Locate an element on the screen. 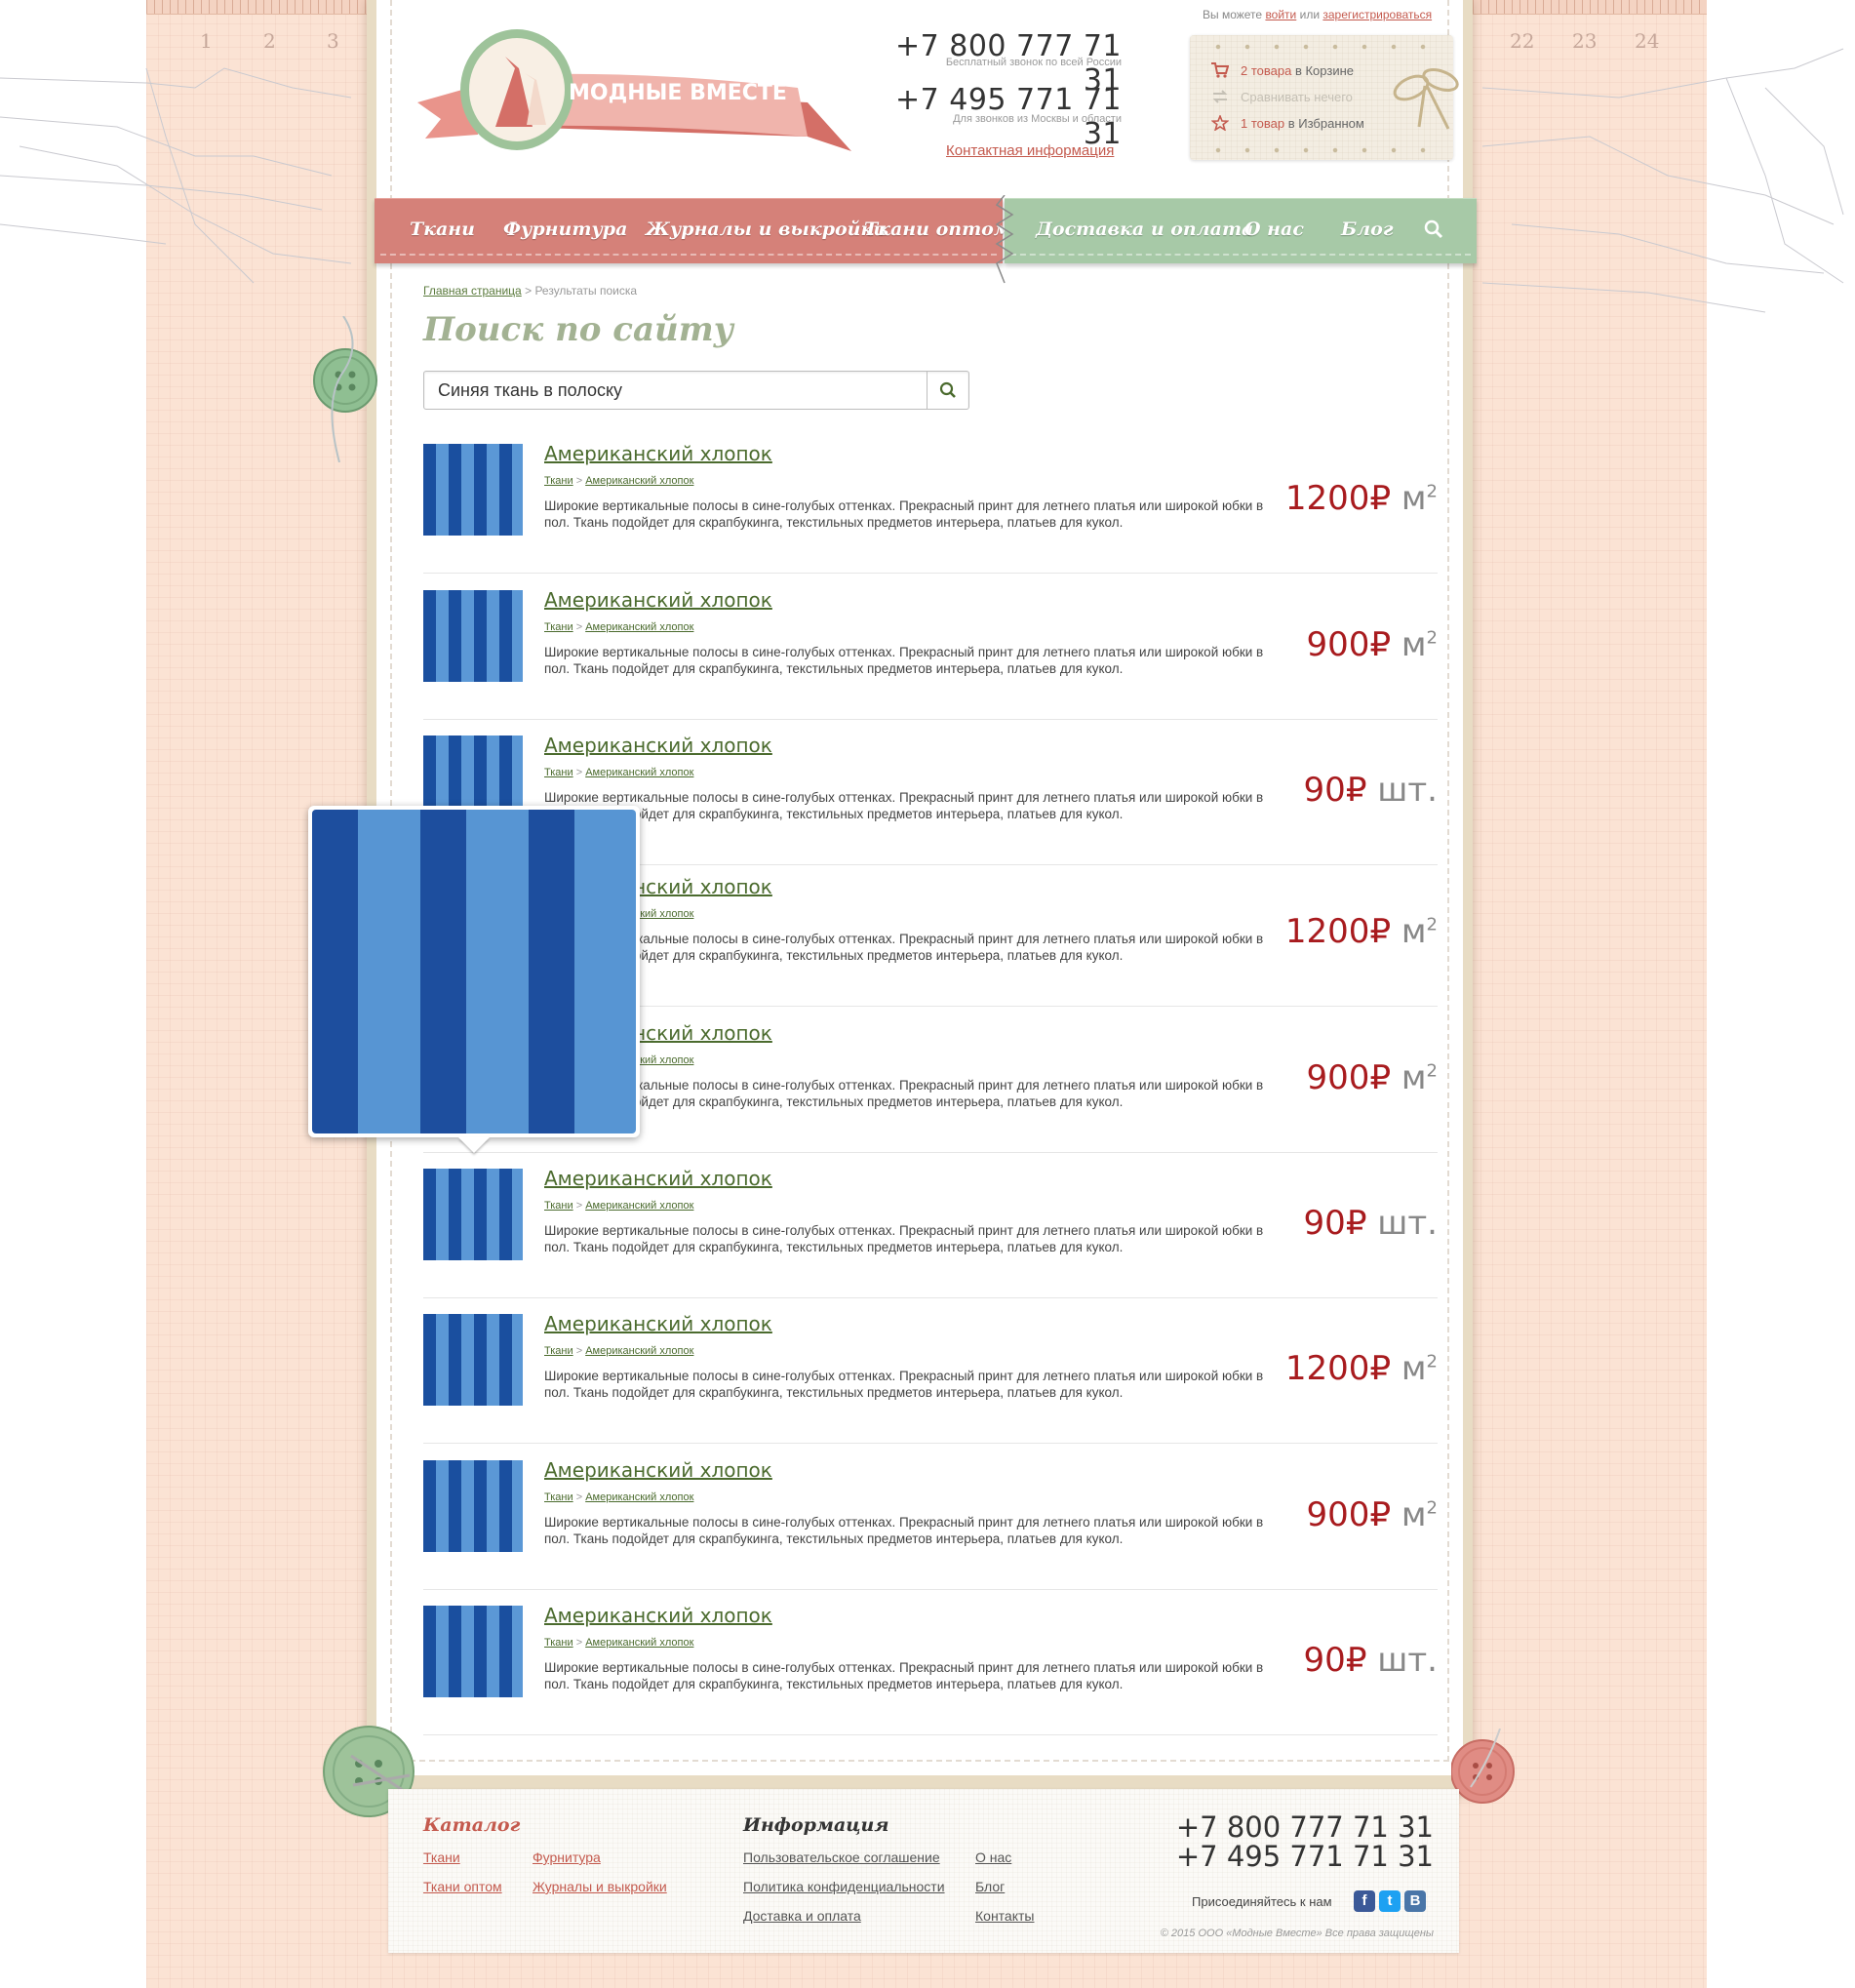 This screenshot has width=1855, height=1988. register-link: зарегистрироваться is located at coordinates (1377, 15).